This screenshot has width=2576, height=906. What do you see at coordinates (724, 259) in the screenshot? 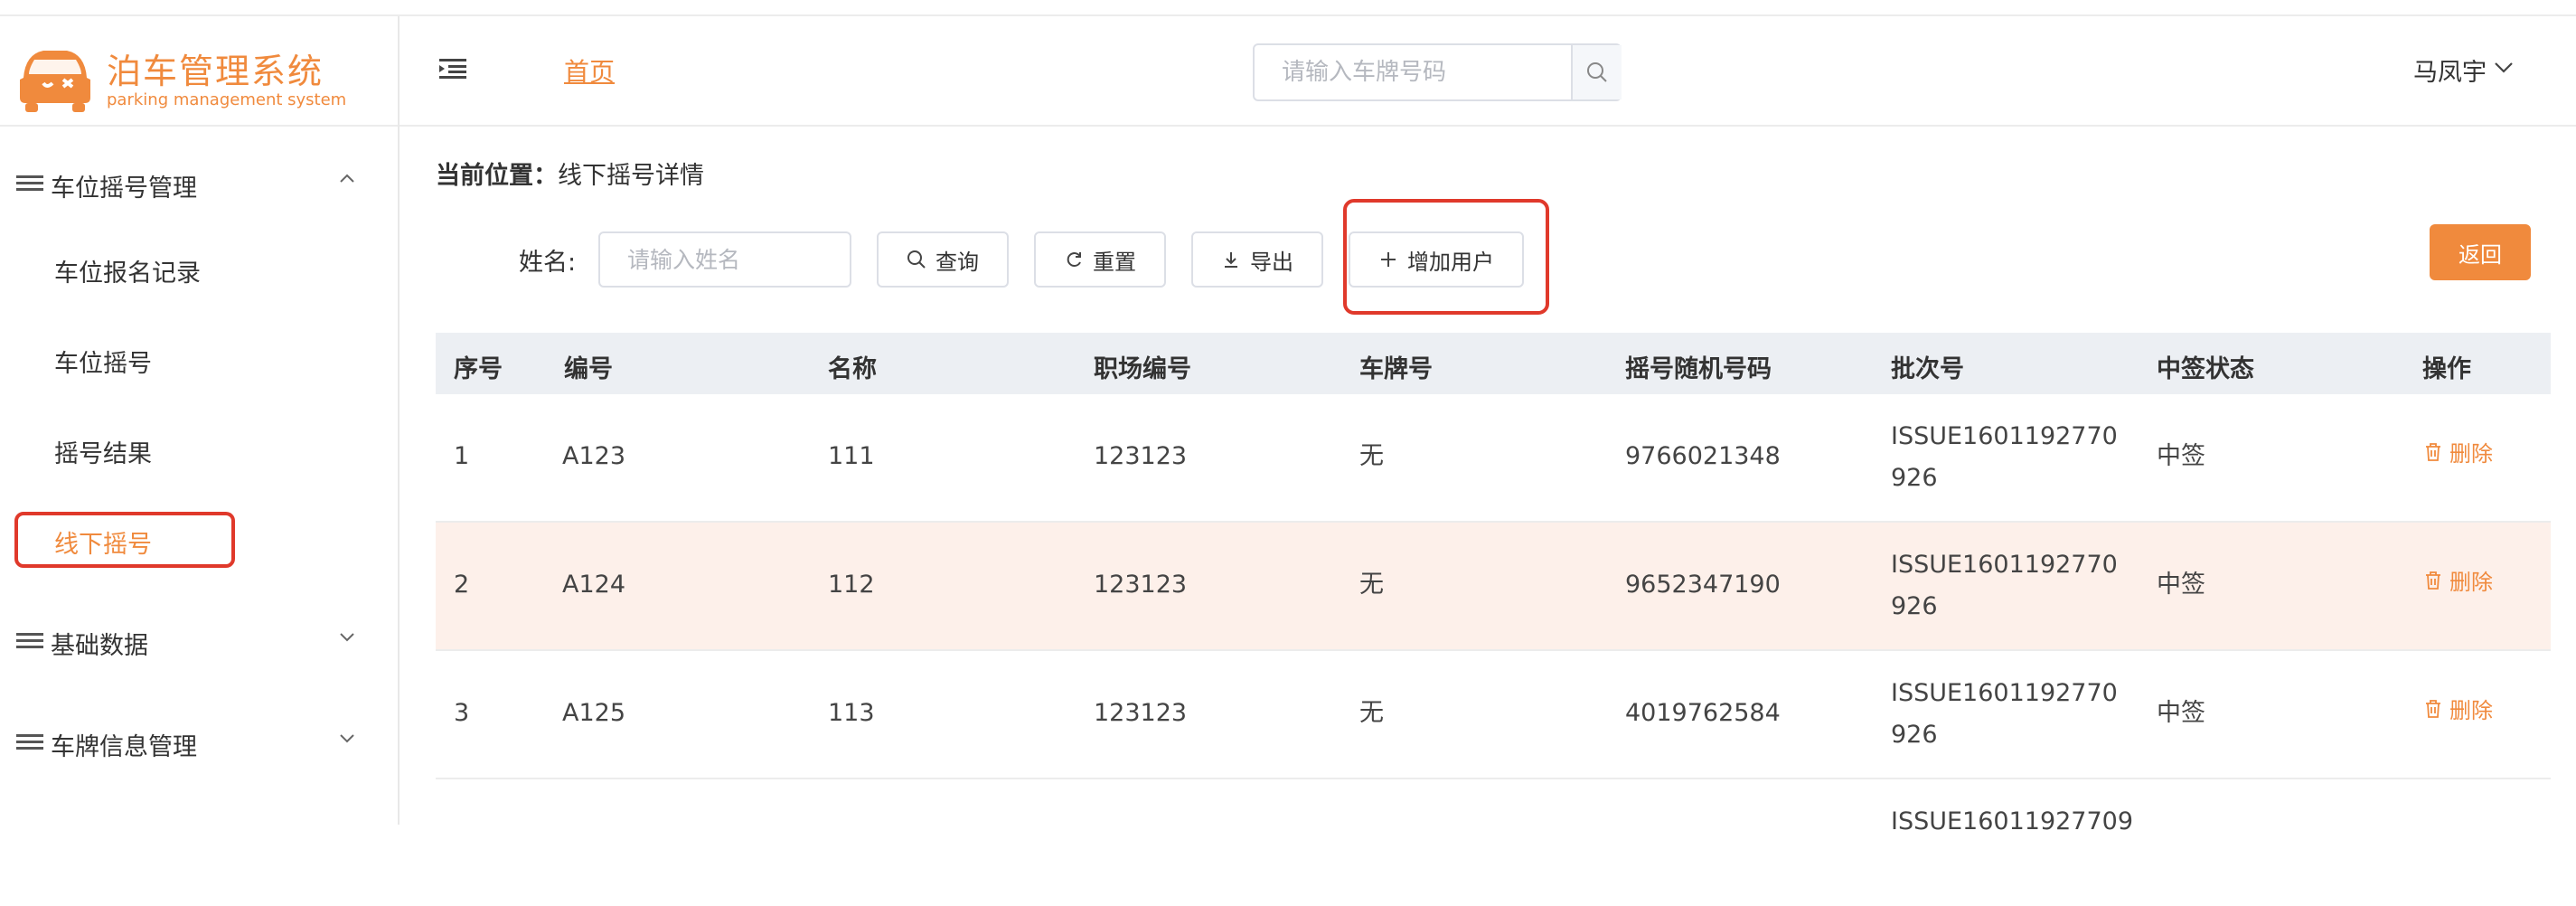
I see `name-filter-input` at bounding box center [724, 259].